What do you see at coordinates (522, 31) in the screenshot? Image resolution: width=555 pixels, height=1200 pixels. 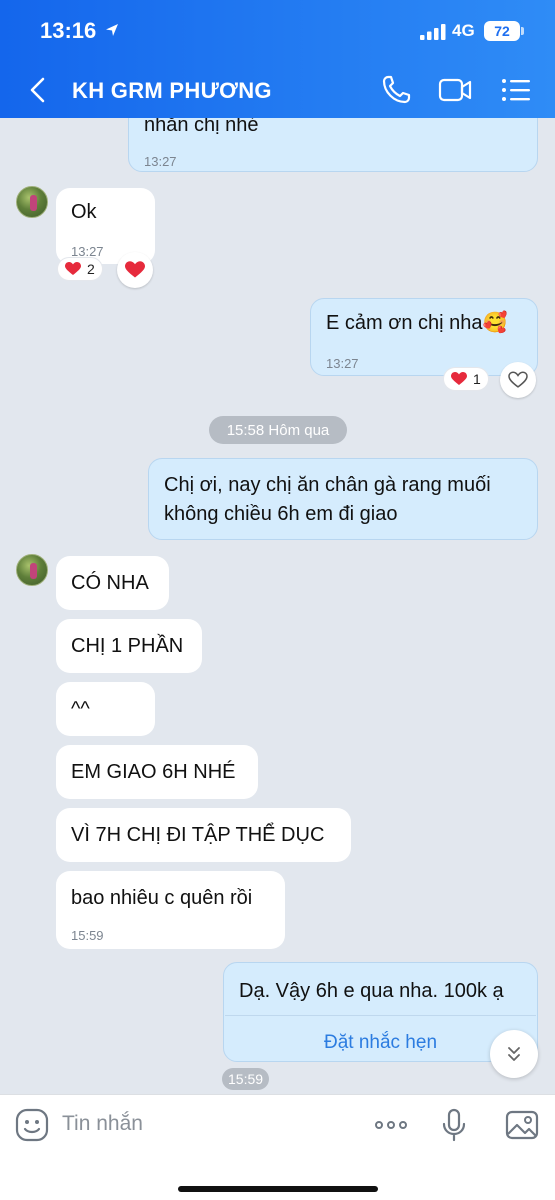 I see `battery-tip` at bounding box center [522, 31].